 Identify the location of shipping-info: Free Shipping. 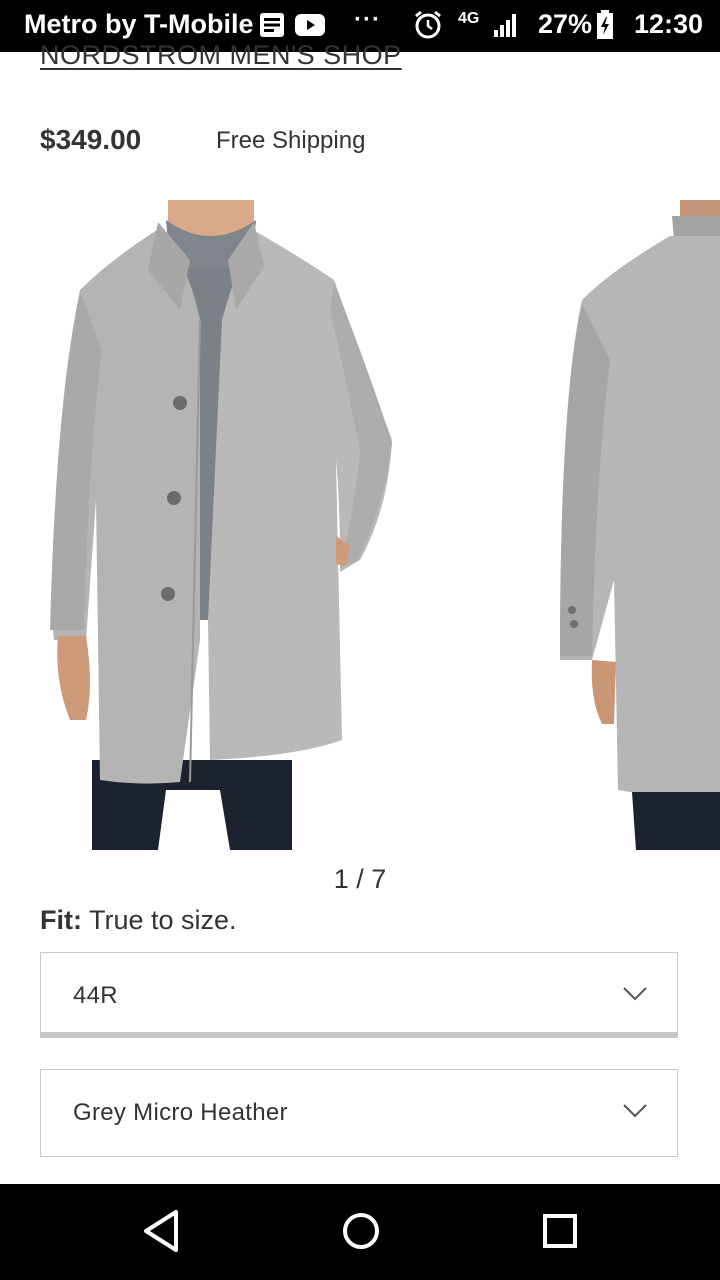
(291, 140).